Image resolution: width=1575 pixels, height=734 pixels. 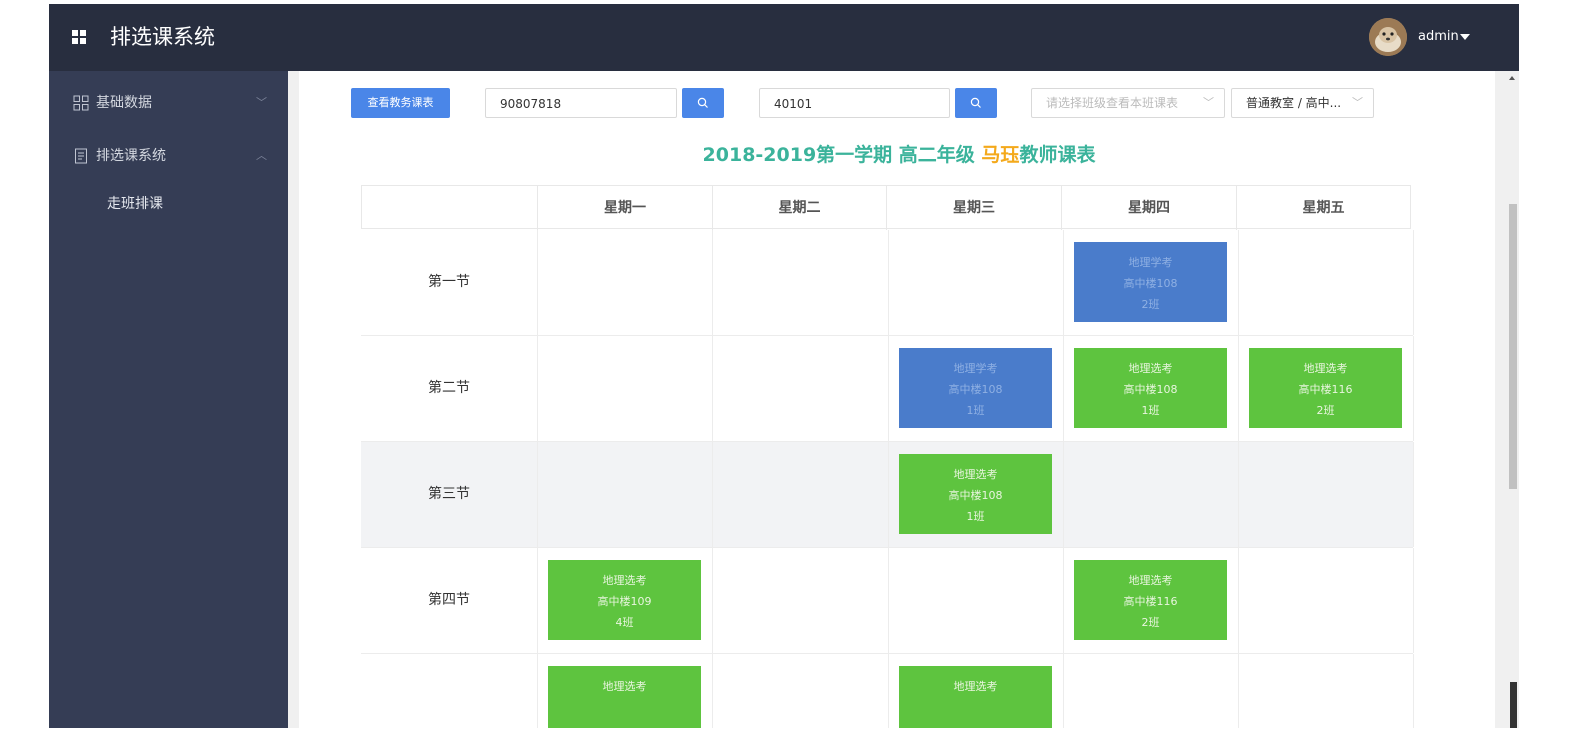 I want to click on period-label, so click(x=449, y=691).